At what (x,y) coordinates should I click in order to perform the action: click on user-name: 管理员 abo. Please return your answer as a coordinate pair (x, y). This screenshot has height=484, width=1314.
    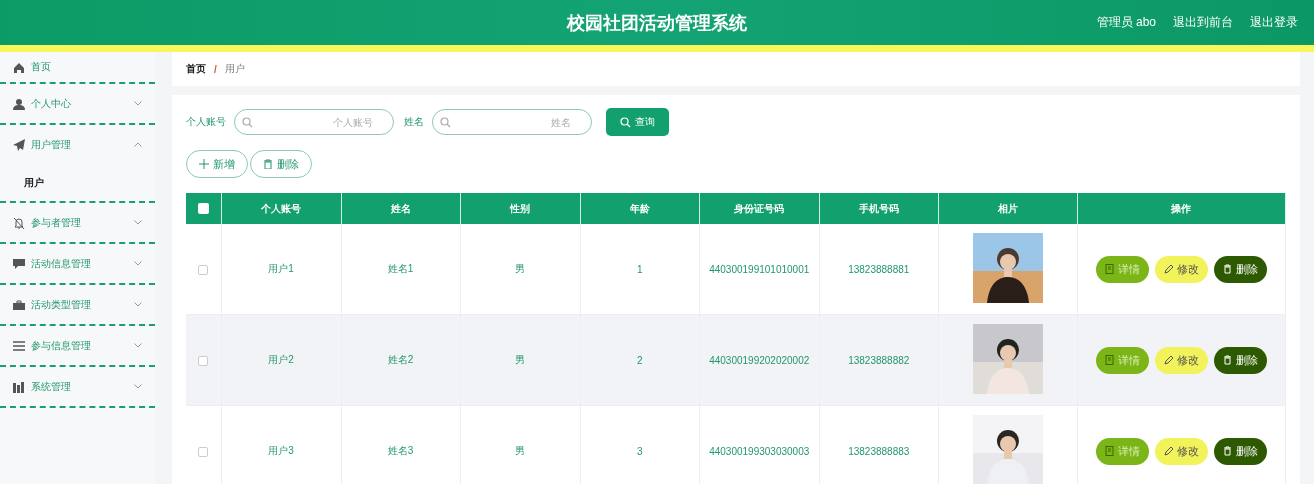
    Looking at the image, I should click on (1126, 22).